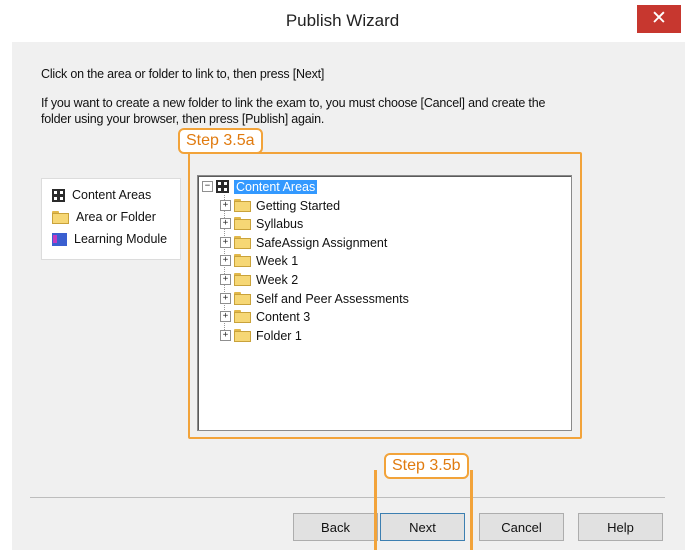 Image resolution: width=685 pixels, height=550 pixels. Describe the element at coordinates (277, 261) in the screenshot. I see `tree-node-label: Week 1` at that location.